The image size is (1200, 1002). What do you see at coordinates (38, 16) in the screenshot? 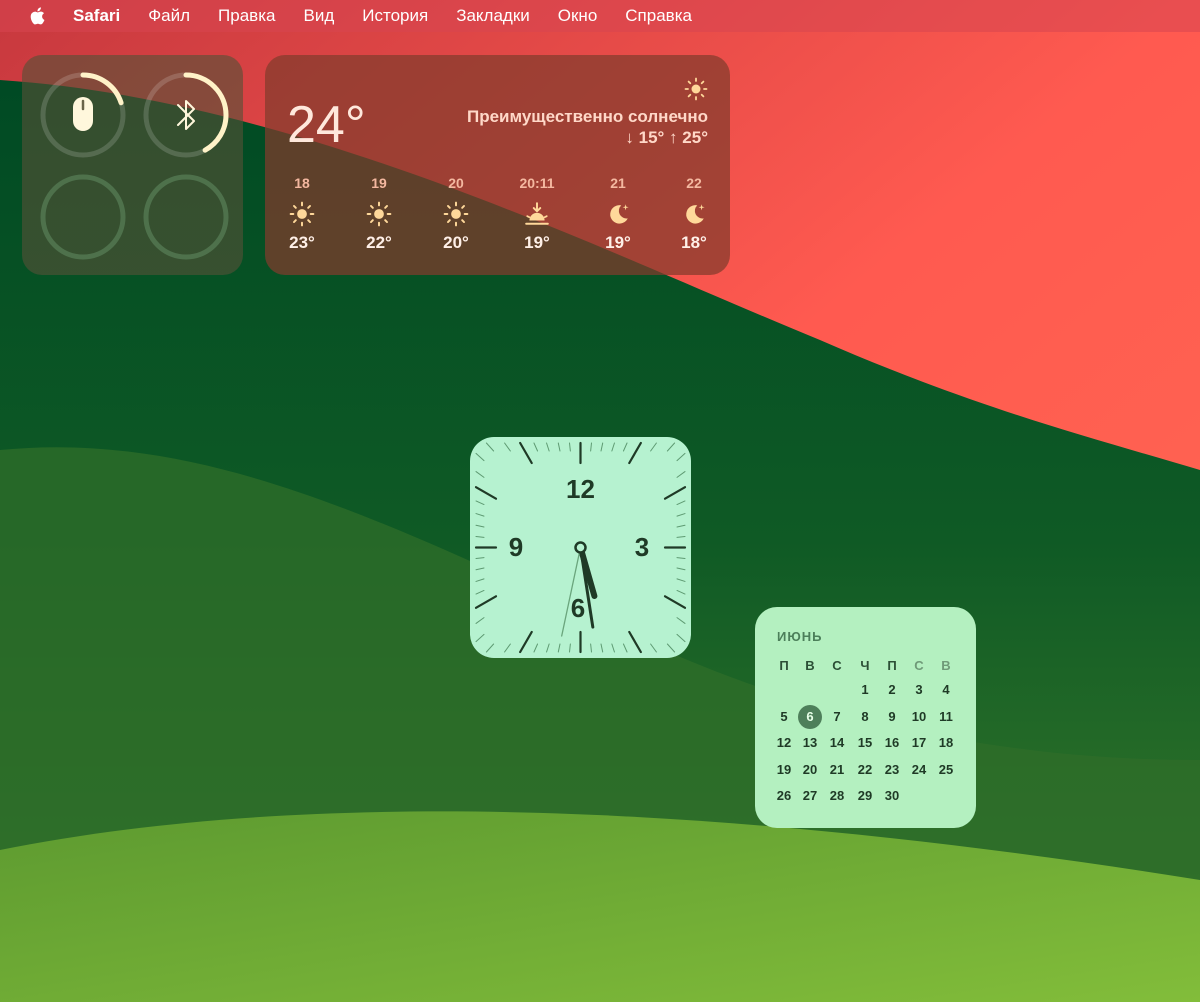
I see `apple-logo-icon` at bounding box center [38, 16].